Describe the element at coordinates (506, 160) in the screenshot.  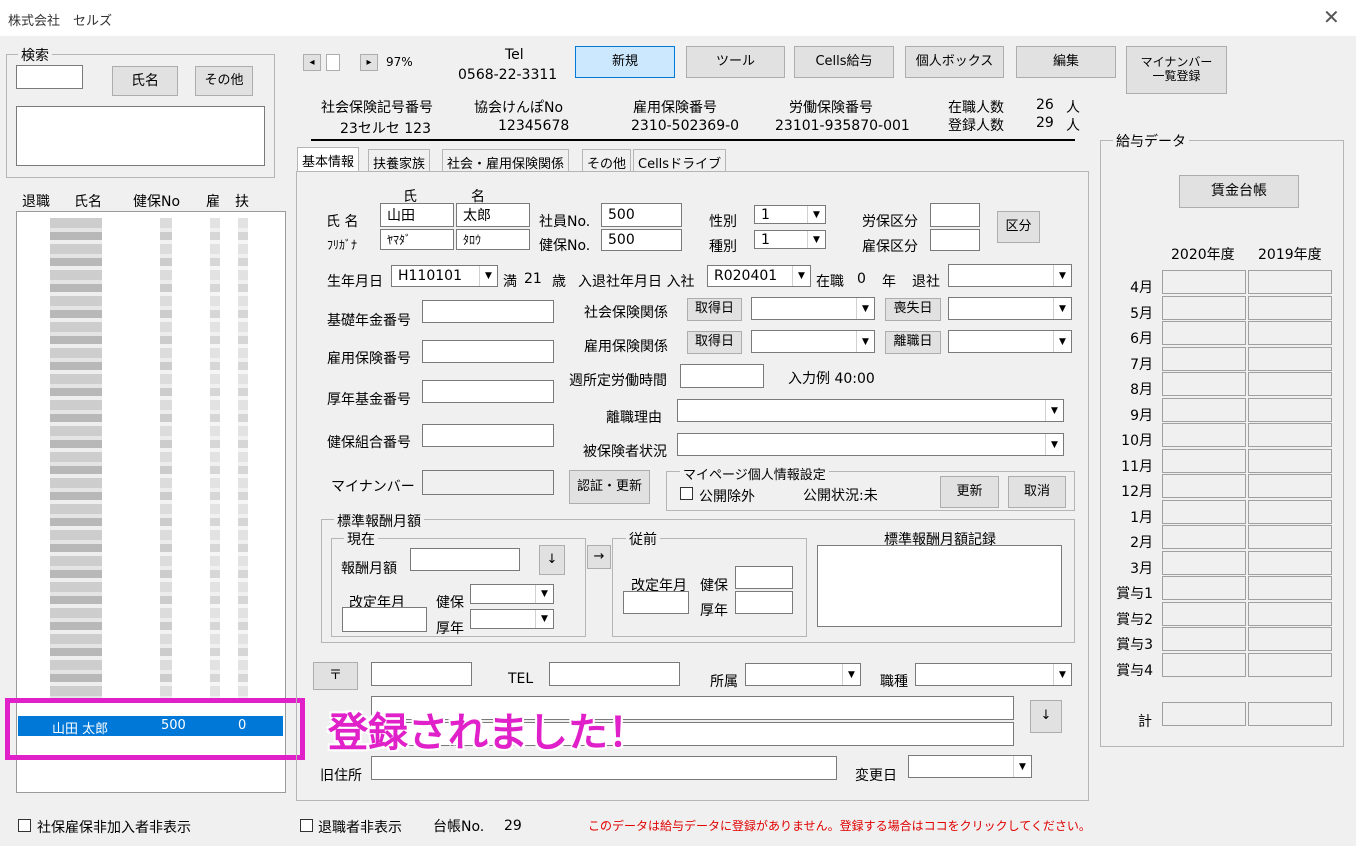
I see `tab-insurance: 社会・雇用保険関係` at that location.